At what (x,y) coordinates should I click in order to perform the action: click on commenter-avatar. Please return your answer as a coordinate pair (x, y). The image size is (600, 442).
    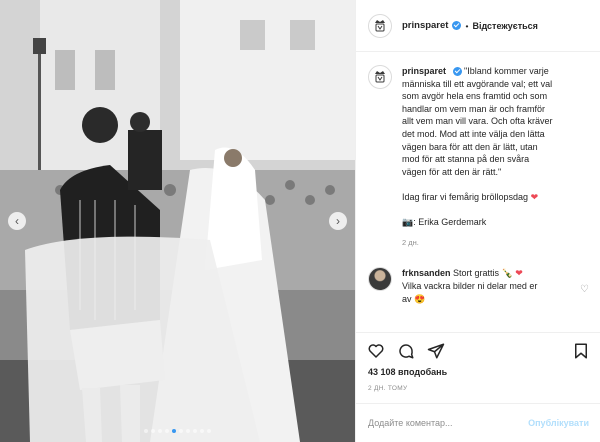
    Looking at the image, I should click on (380, 279).